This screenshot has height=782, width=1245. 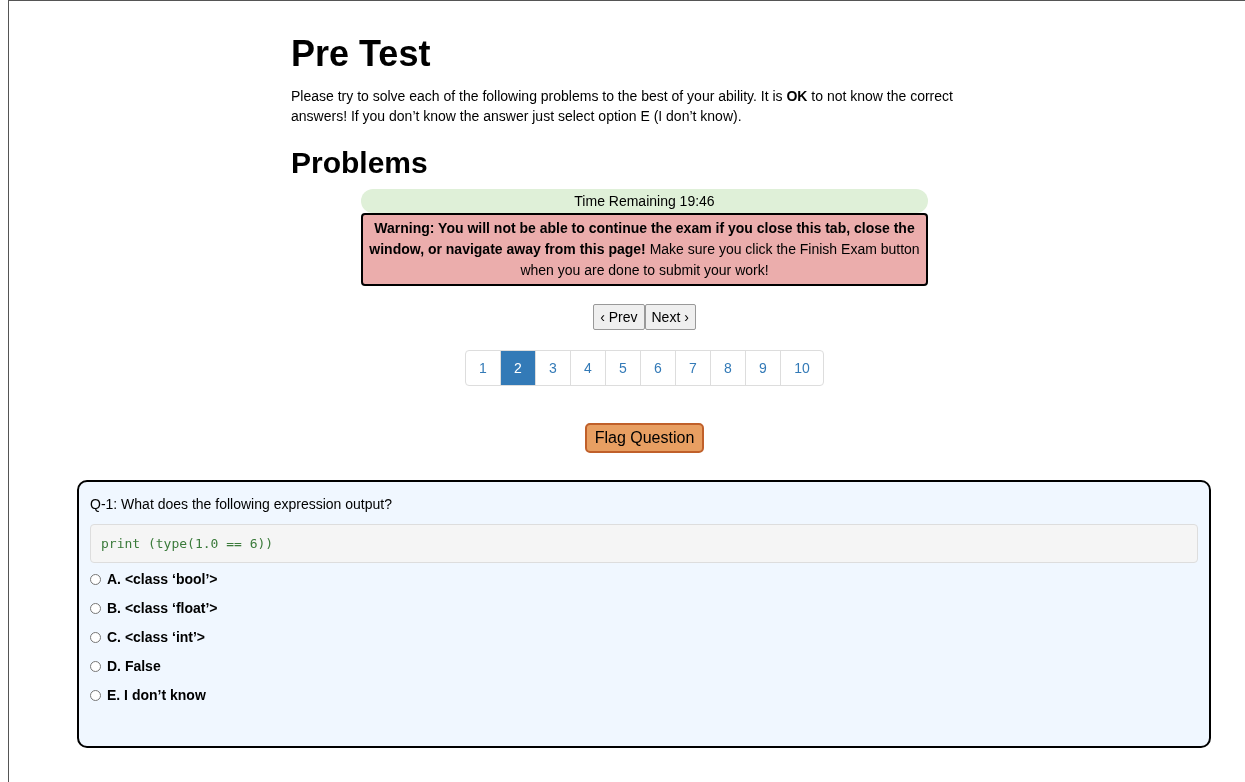 What do you see at coordinates (517, 367) in the screenshot?
I see `page-link: 2` at bounding box center [517, 367].